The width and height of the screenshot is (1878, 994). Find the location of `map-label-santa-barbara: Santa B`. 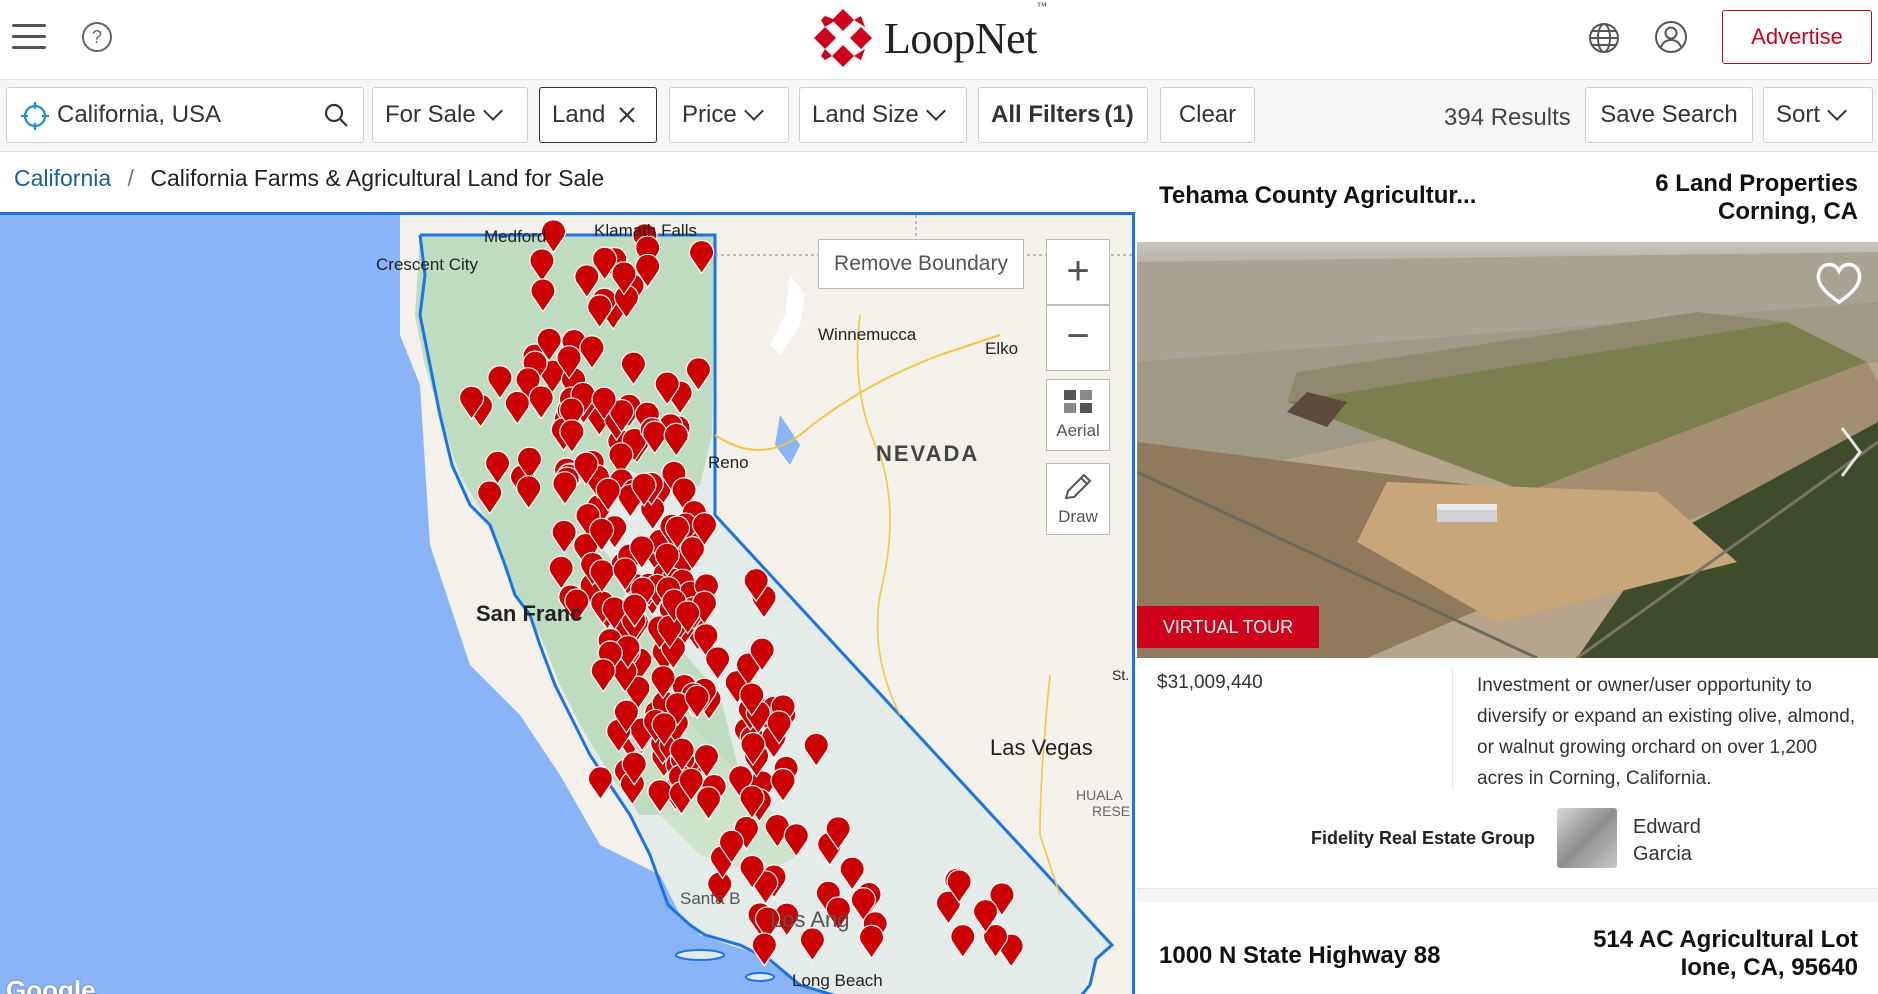

map-label-santa-barbara: Santa B is located at coordinates (710, 898).